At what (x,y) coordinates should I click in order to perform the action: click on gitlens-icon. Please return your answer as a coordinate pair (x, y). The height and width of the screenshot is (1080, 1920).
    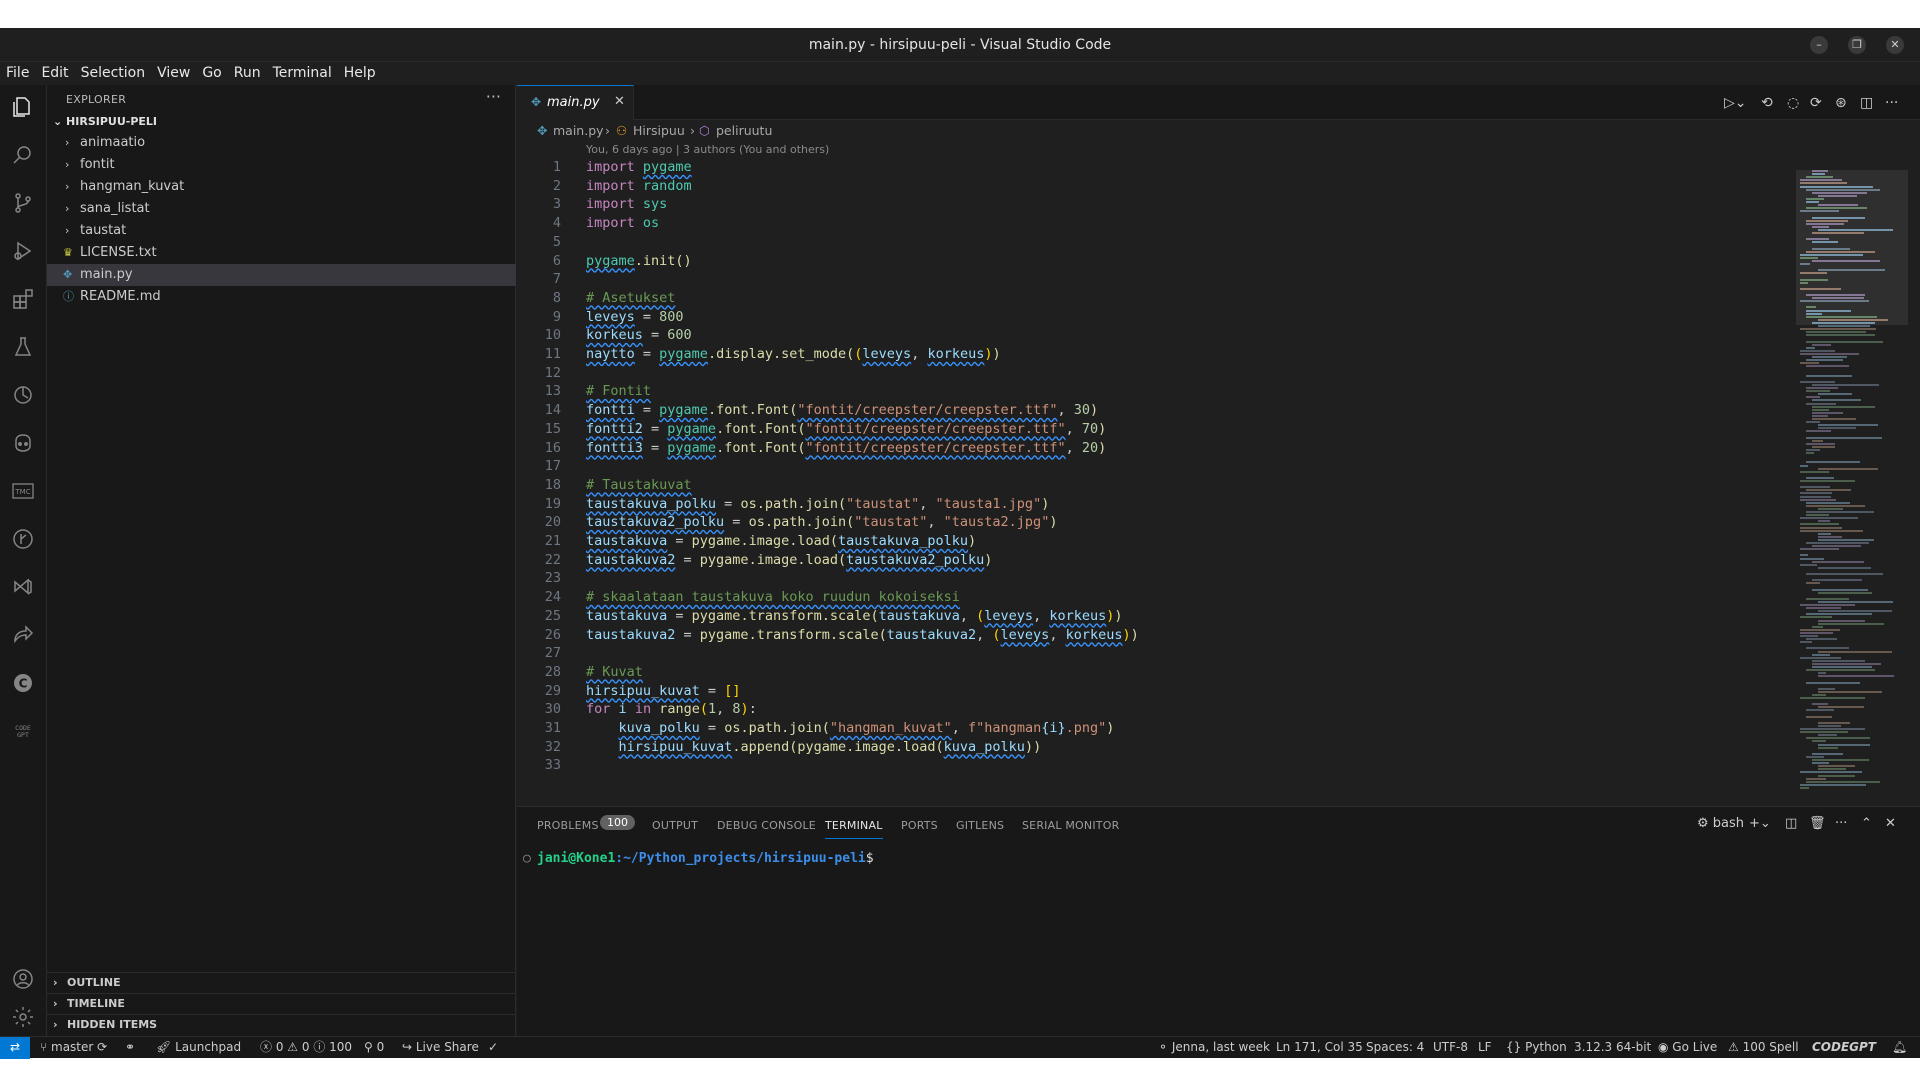
    Looking at the image, I should click on (23, 539).